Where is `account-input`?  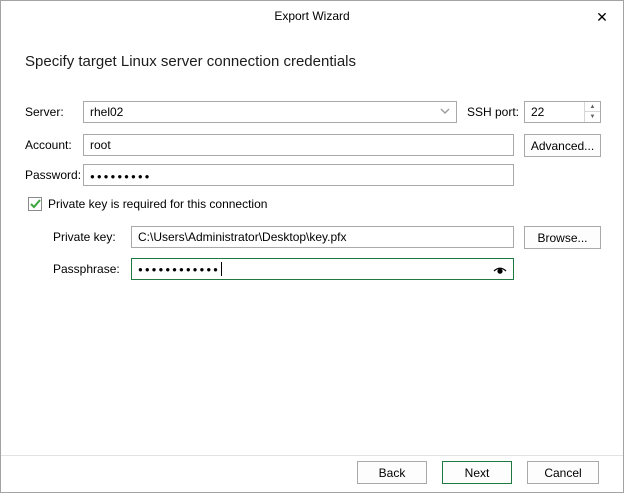 account-input is located at coordinates (298, 145).